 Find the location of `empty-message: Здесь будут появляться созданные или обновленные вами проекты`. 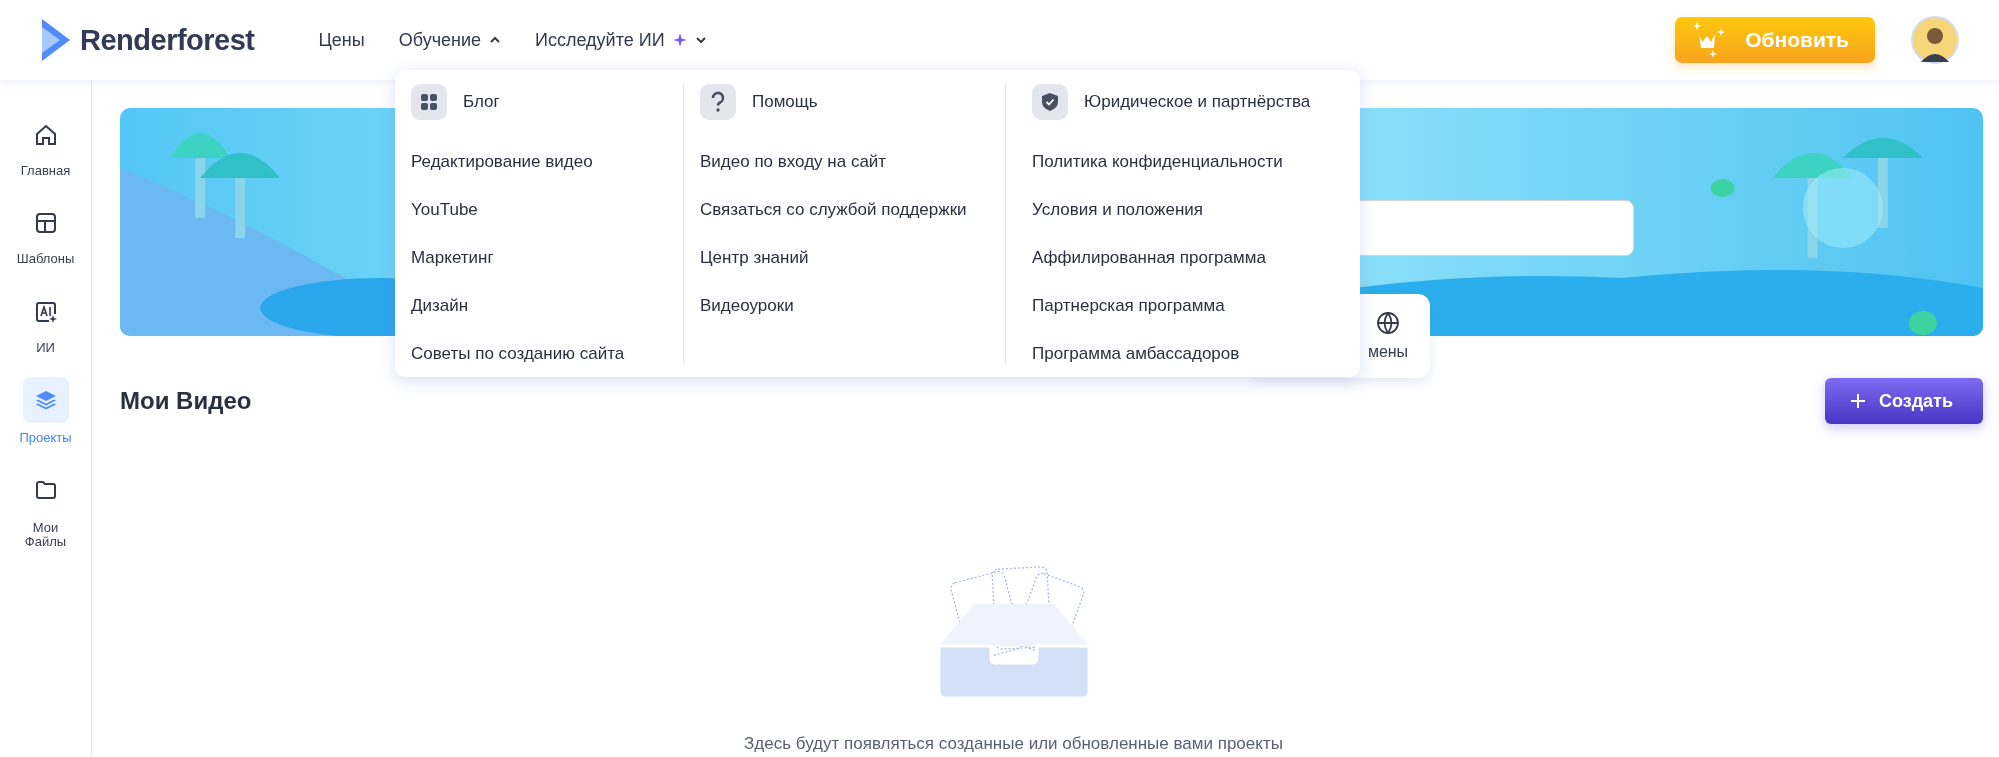

empty-message: Здесь будут появляться созданные или обновленные вами проекты is located at coordinates (1013, 744).